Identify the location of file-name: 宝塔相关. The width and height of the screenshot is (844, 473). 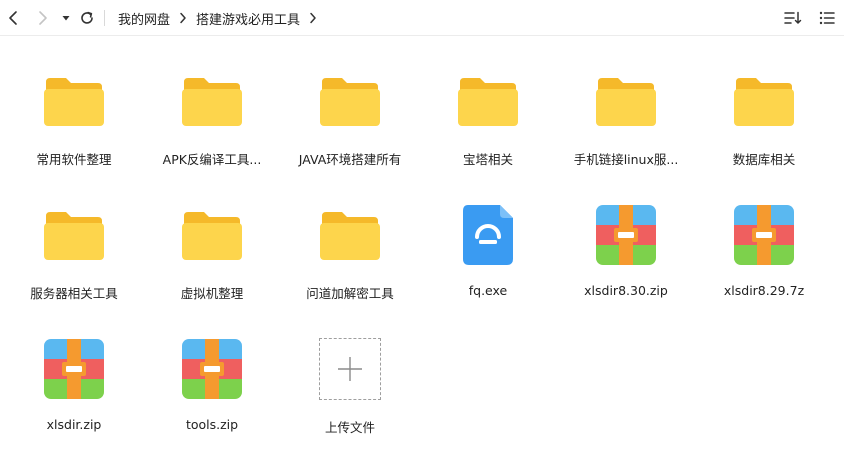
(487, 159).